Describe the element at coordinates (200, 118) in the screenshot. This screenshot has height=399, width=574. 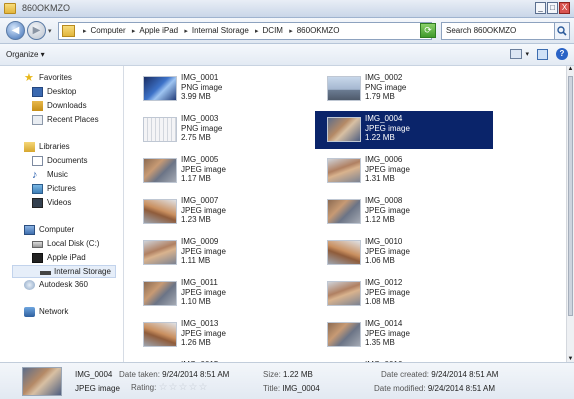
I see `file-name: IMG_0003` at that location.